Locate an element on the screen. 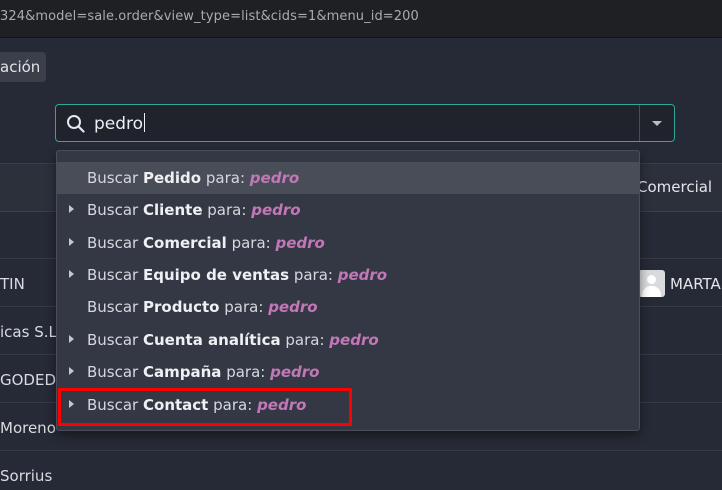 The width and height of the screenshot is (722, 490). user-avatar-icon is located at coordinates (651, 283).